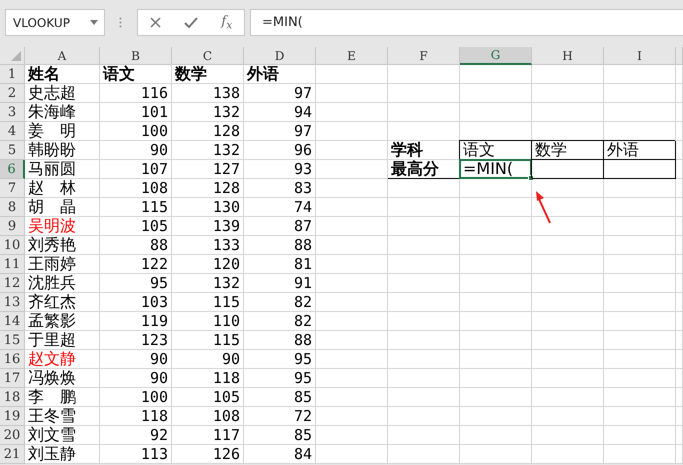 The height and width of the screenshot is (465, 683). I want to click on row-header: 7, so click(12, 188).